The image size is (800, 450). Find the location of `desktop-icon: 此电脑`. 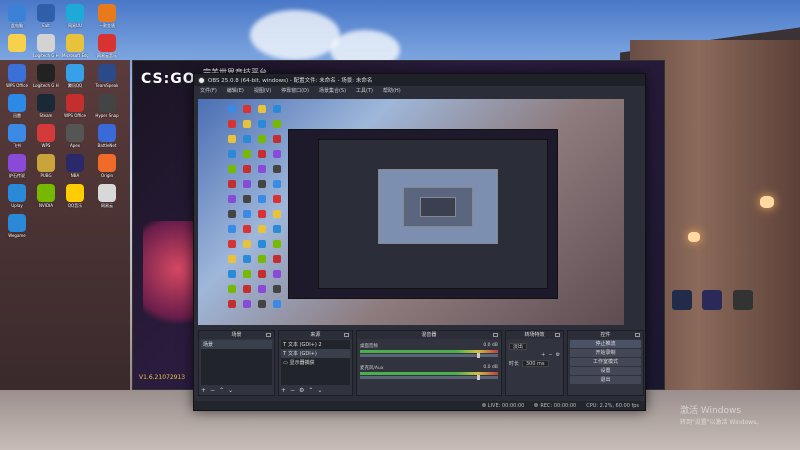

desktop-icon: 此电脑 is located at coordinates (17, 16).